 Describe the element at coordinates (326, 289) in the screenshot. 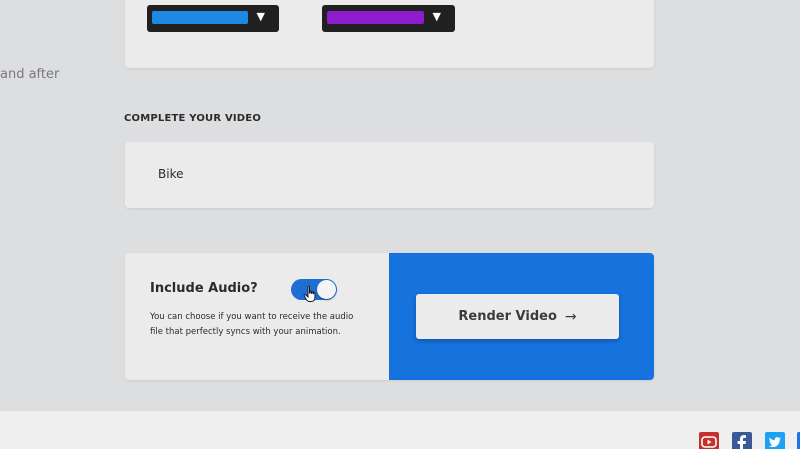

I see `toggle-knob` at that location.